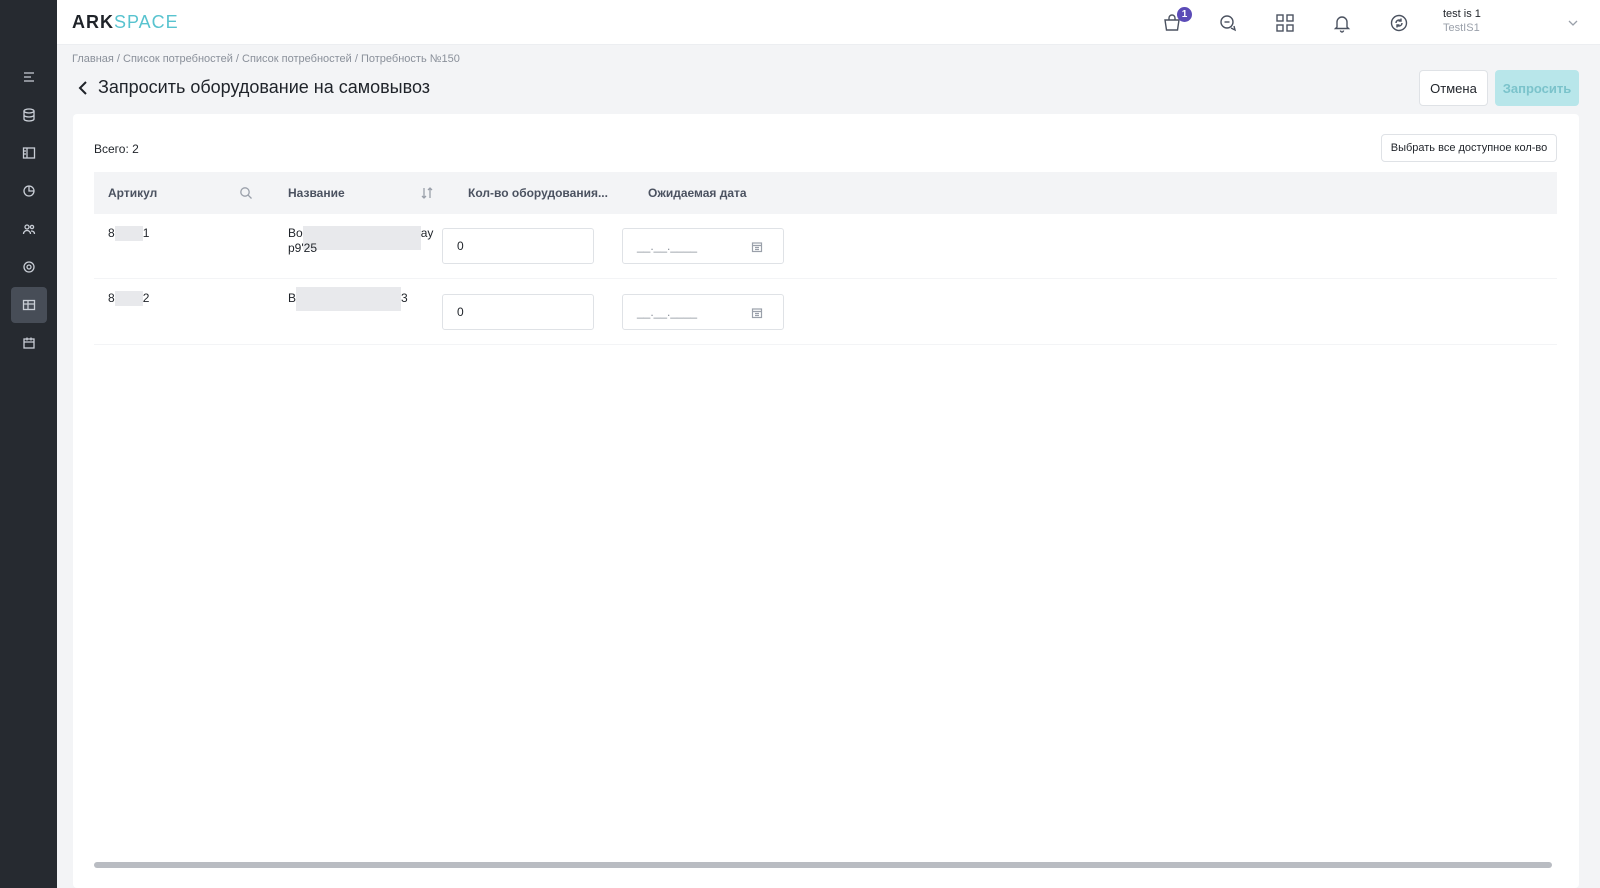 The width and height of the screenshot is (1600, 888). What do you see at coordinates (1537, 88) in the screenshot?
I see `request-button: Запросить` at bounding box center [1537, 88].